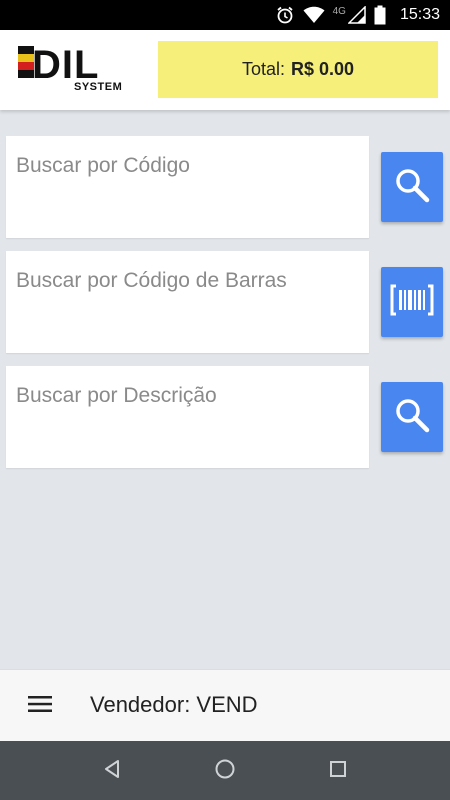  Describe the element at coordinates (380, 15) in the screenshot. I see `battery-icon` at that location.